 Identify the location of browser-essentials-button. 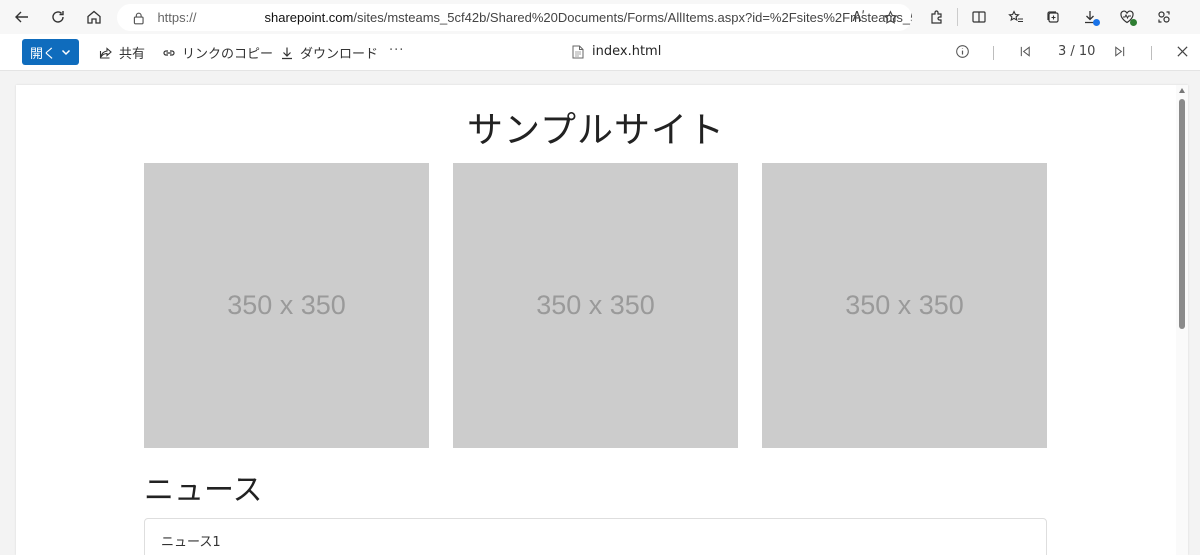
(1126, 17).